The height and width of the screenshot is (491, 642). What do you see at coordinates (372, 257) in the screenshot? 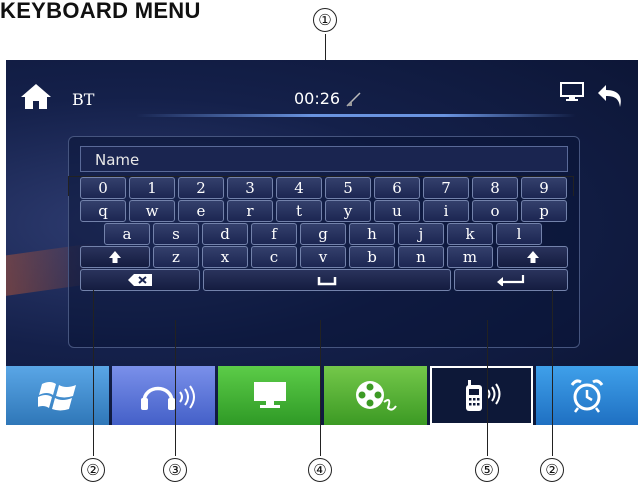
I see `key-b: b` at bounding box center [372, 257].